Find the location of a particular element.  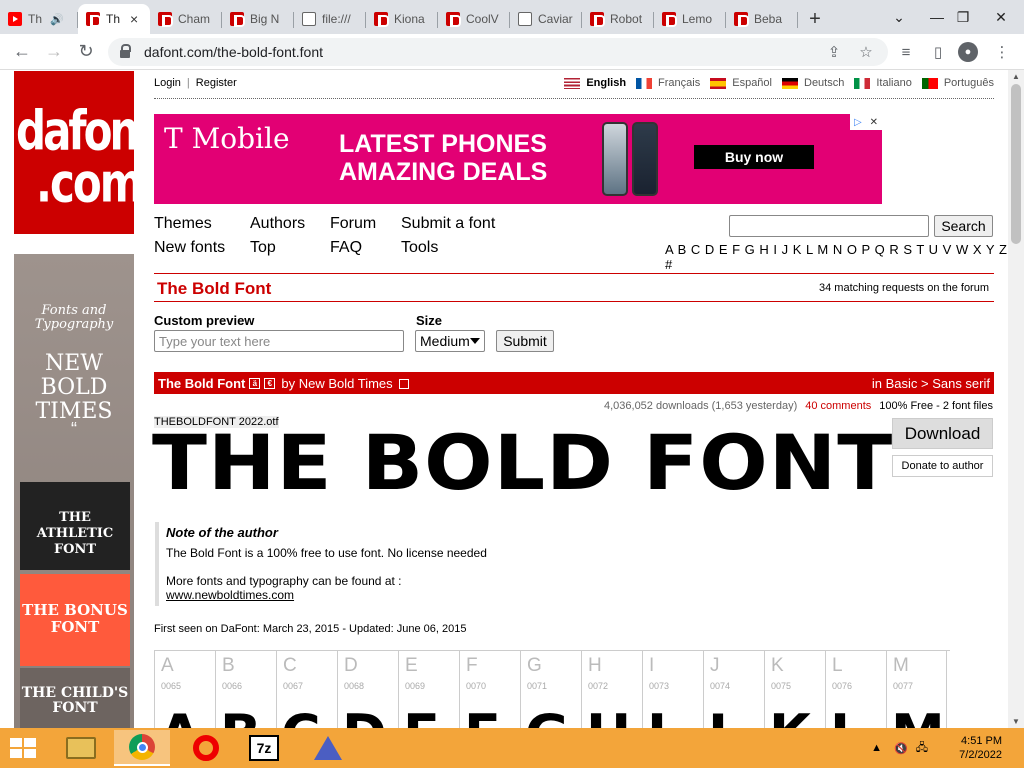

category-link: in Basic > Sans serif is located at coordinates (931, 383).